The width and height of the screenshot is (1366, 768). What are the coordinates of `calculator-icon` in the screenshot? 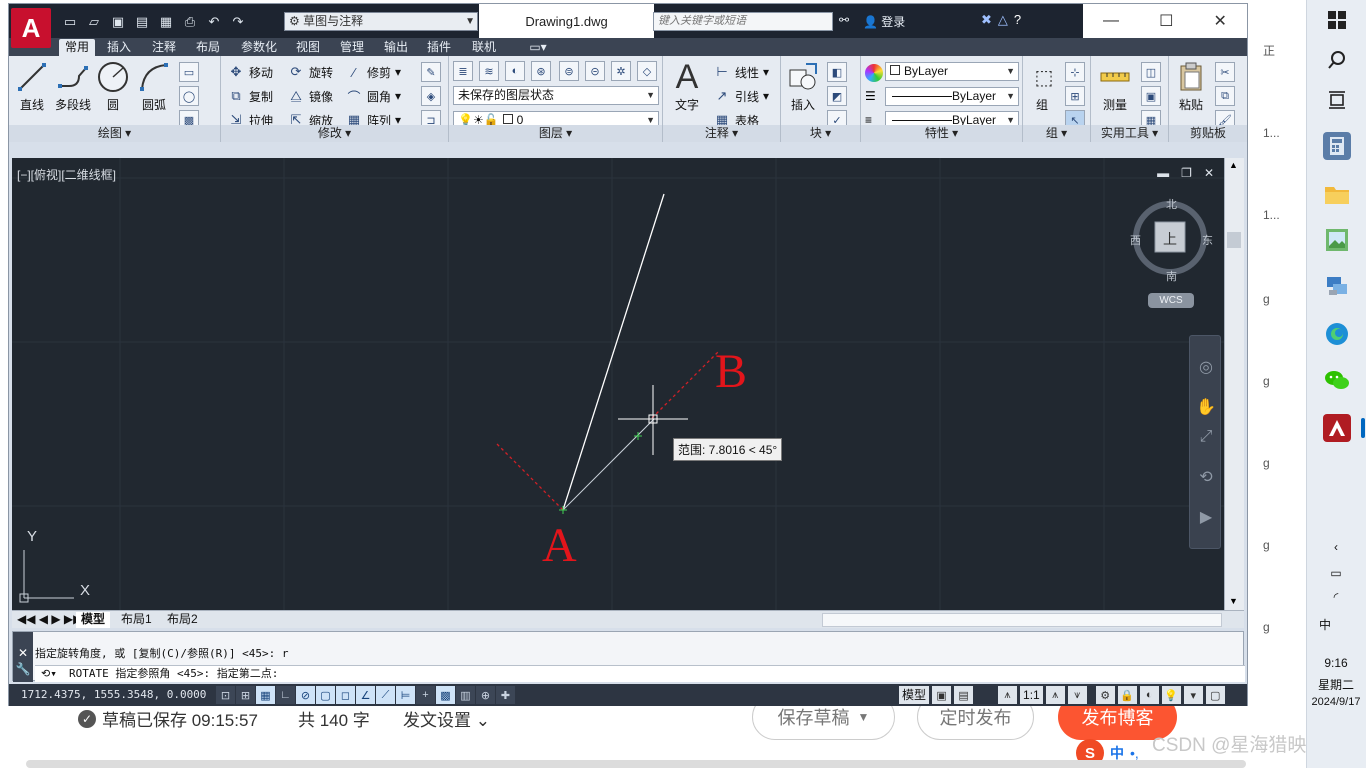 It's located at (1337, 146).